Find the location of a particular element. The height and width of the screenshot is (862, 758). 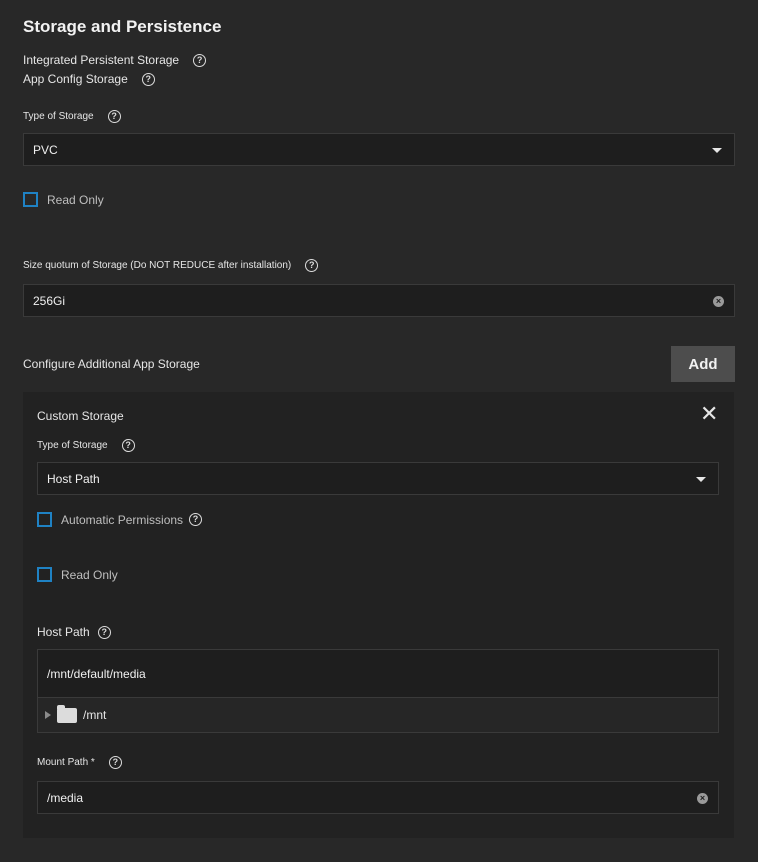

type-of-storage-text: Type of Storage is located at coordinates (58, 116).